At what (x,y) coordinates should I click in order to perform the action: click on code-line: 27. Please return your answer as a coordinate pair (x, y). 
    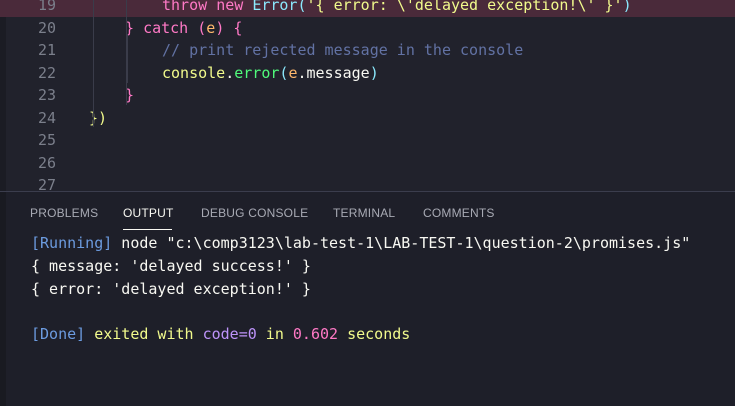
    Looking at the image, I should click on (367, 182).